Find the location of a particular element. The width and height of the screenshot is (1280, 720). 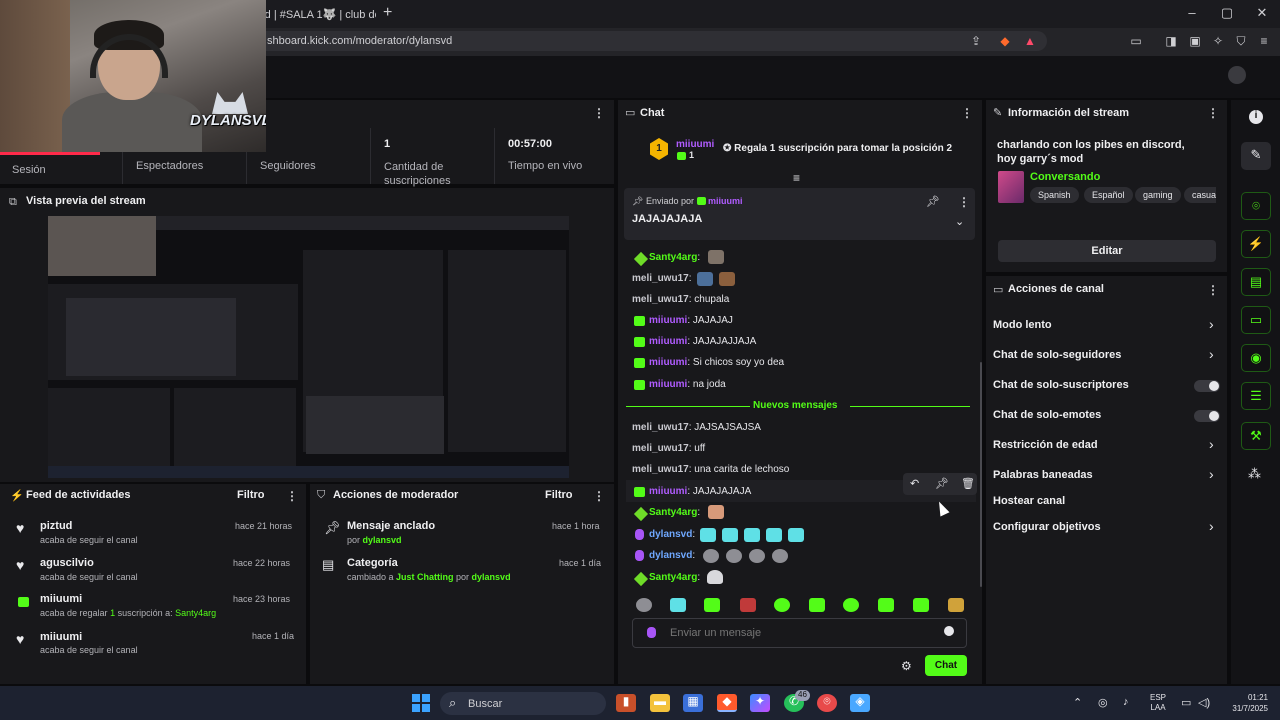

chat-message: meli_uwu17: is located at coordinates (661, 278).